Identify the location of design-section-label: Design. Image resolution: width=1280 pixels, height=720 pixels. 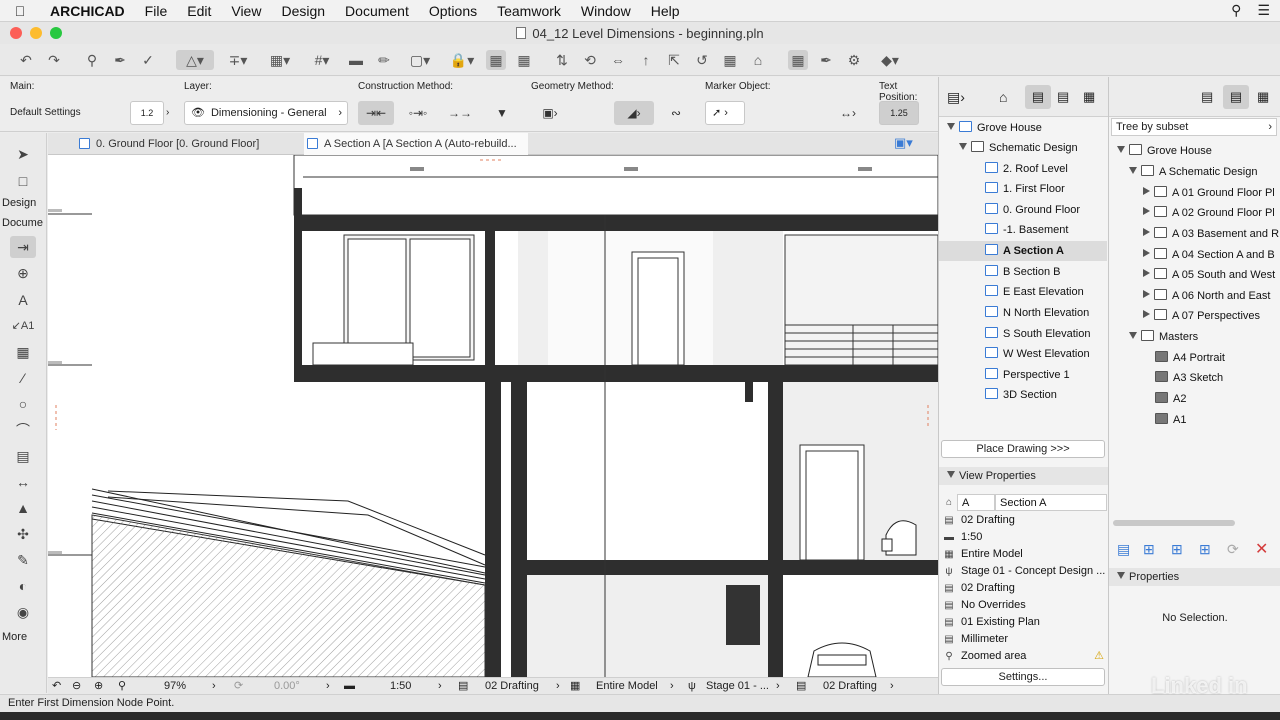
(19, 203).